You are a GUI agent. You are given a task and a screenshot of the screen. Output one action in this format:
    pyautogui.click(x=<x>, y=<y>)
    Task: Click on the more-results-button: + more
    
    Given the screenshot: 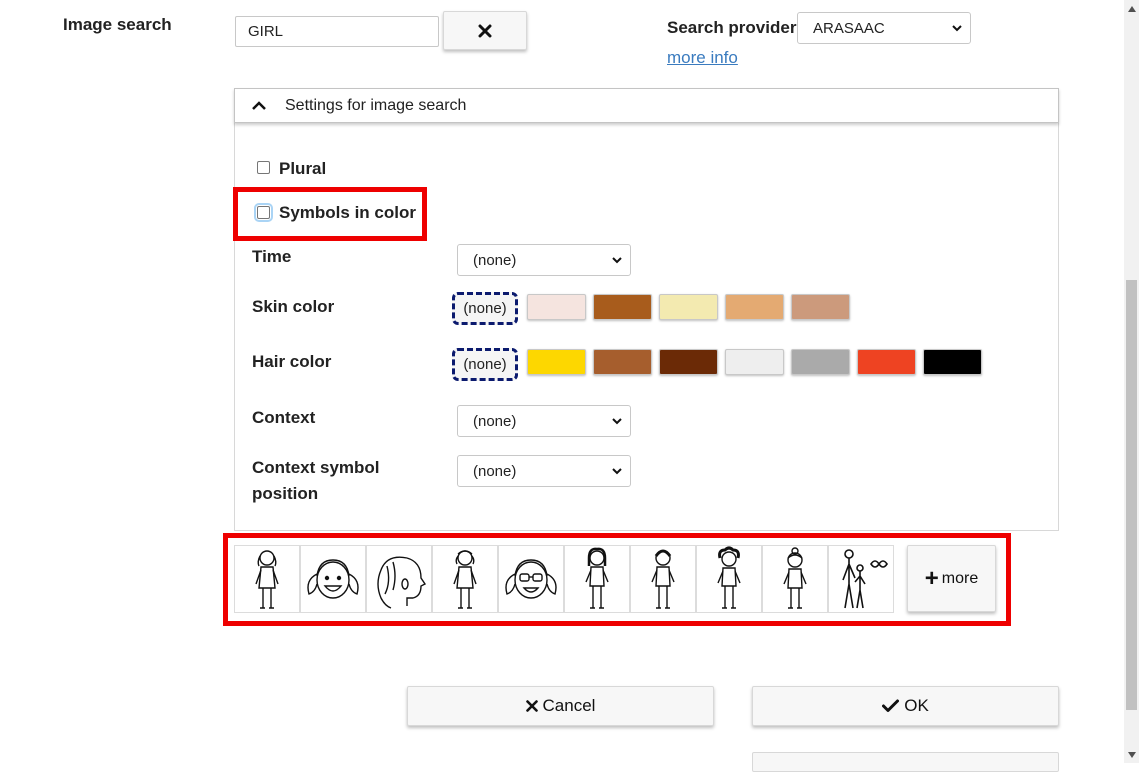 What is the action you would take?
    pyautogui.click(x=951, y=578)
    